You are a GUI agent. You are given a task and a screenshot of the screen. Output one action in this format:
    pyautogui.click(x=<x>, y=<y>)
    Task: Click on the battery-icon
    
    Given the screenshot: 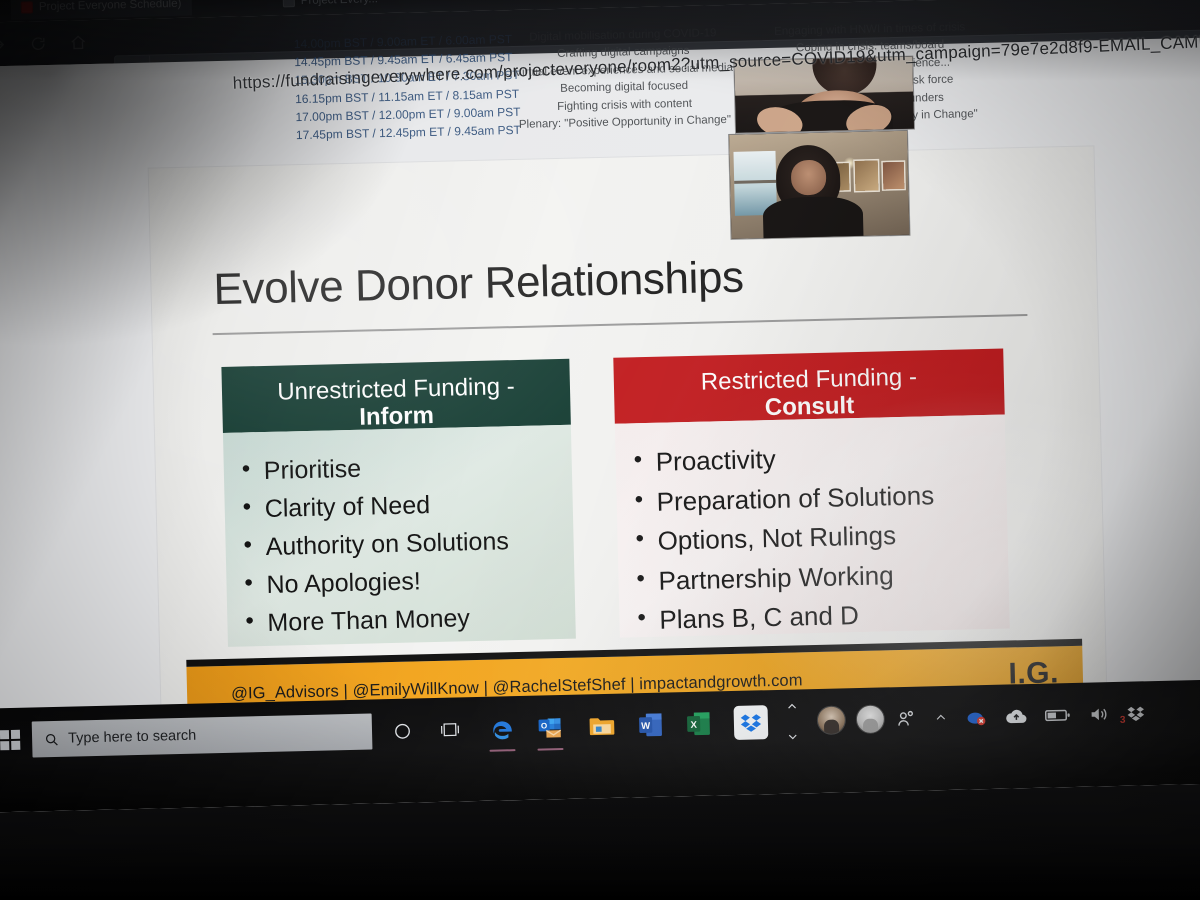 What is the action you would take?
    pyautogui.click(x=1057, y=715)
    